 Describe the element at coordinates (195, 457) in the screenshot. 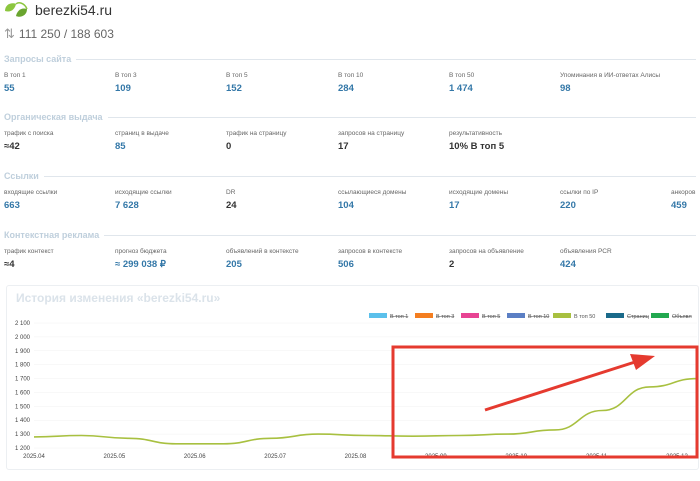

I see `x-tick-label: 2025.06` at that location.